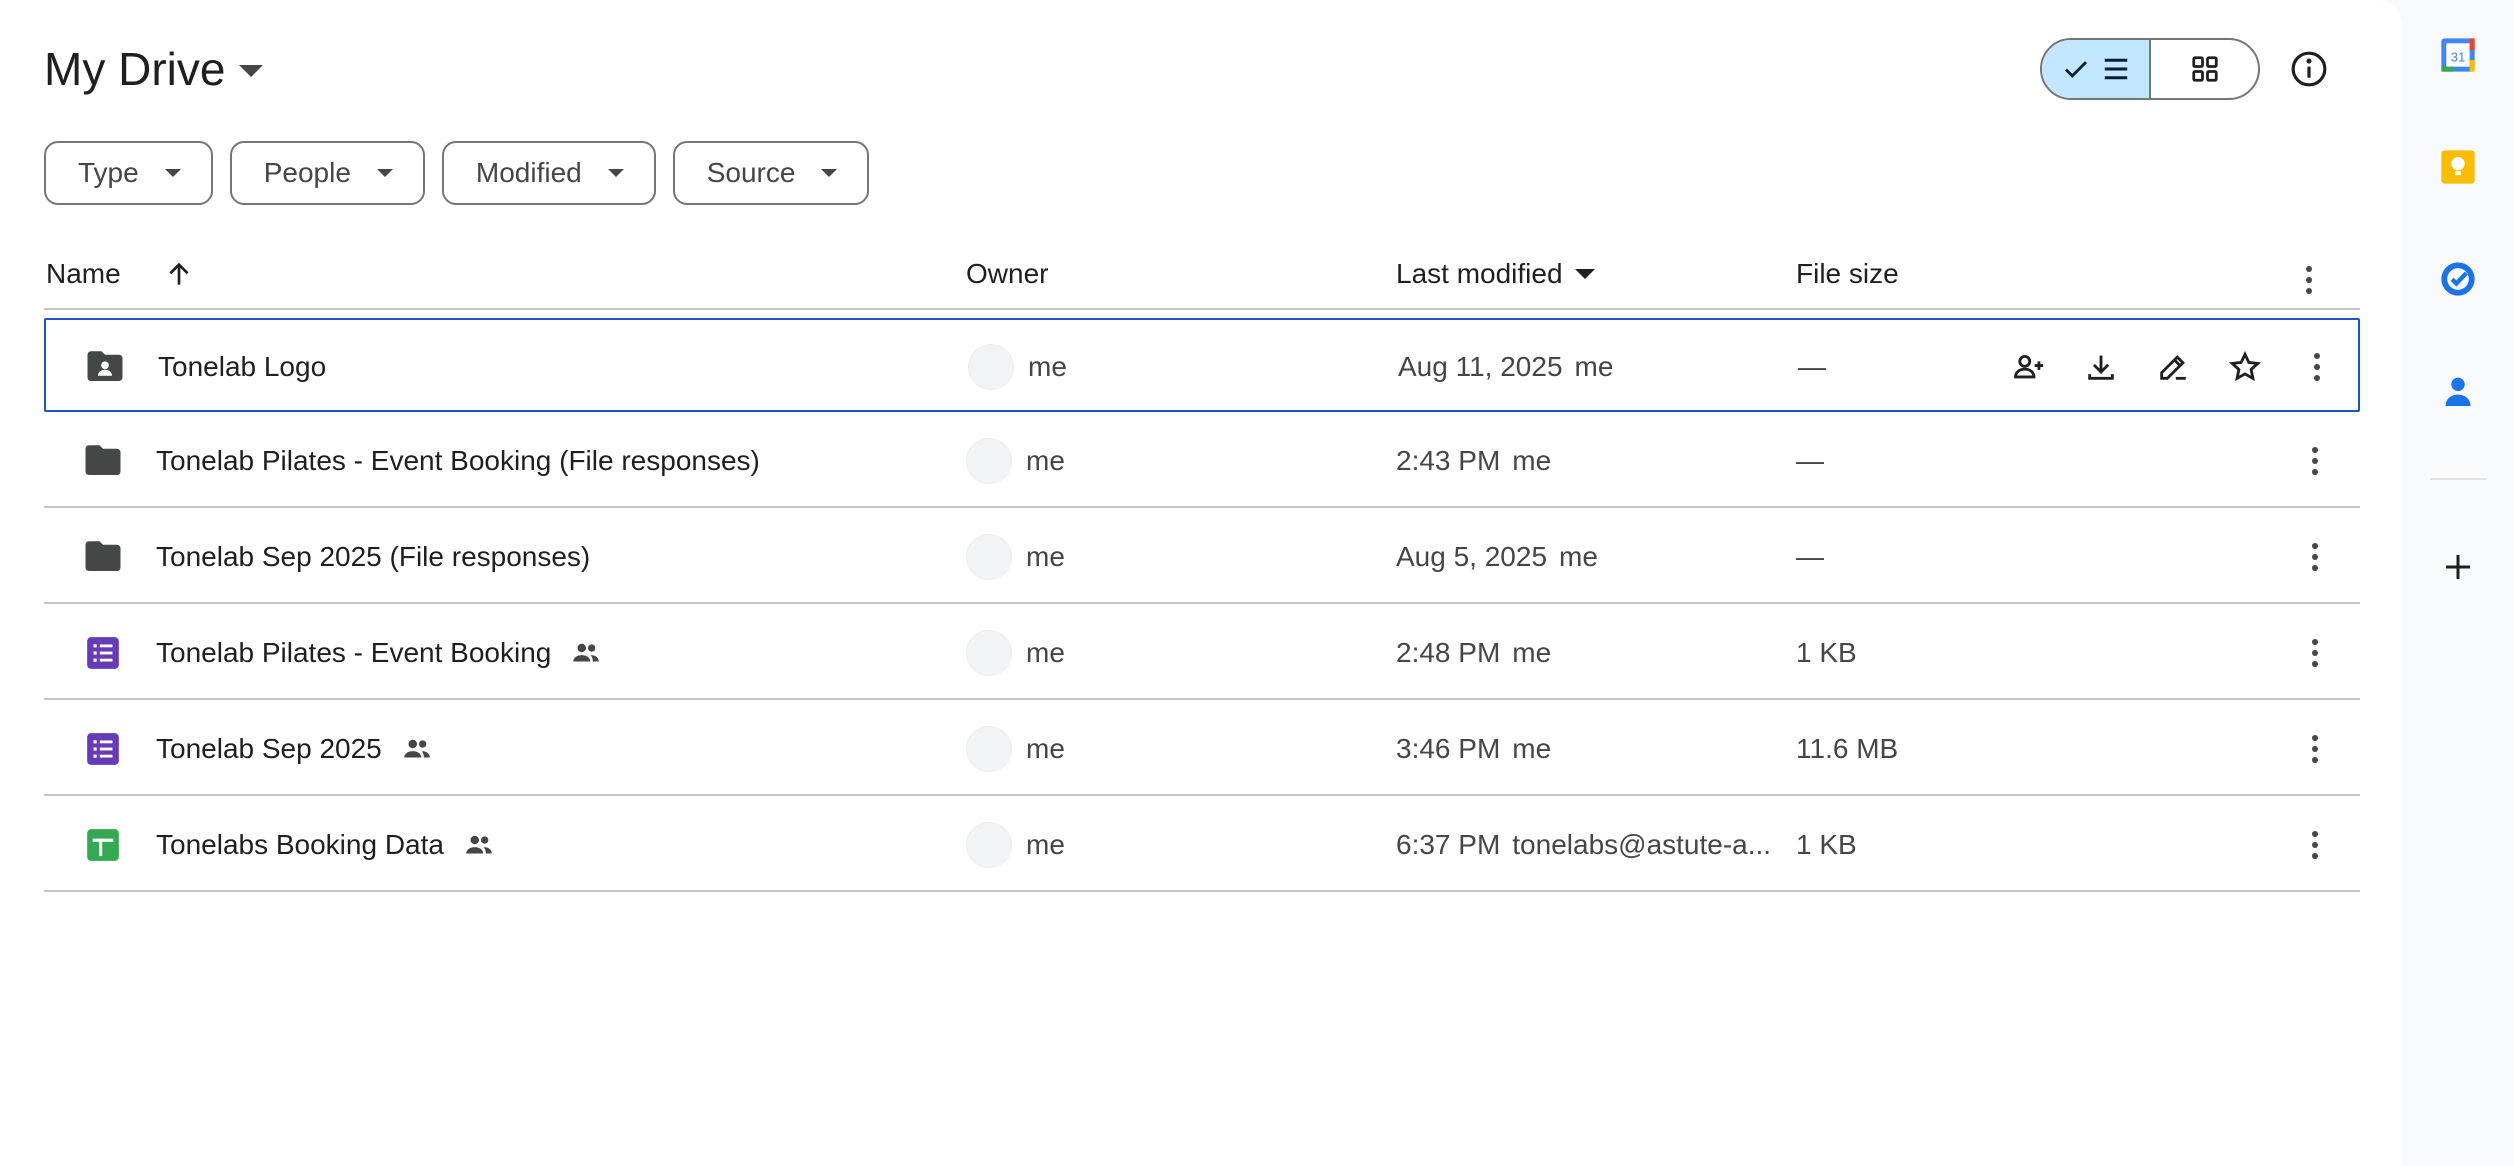  I want to click on file-name-text: Tonelab Sep 2025, so click(269, 748).